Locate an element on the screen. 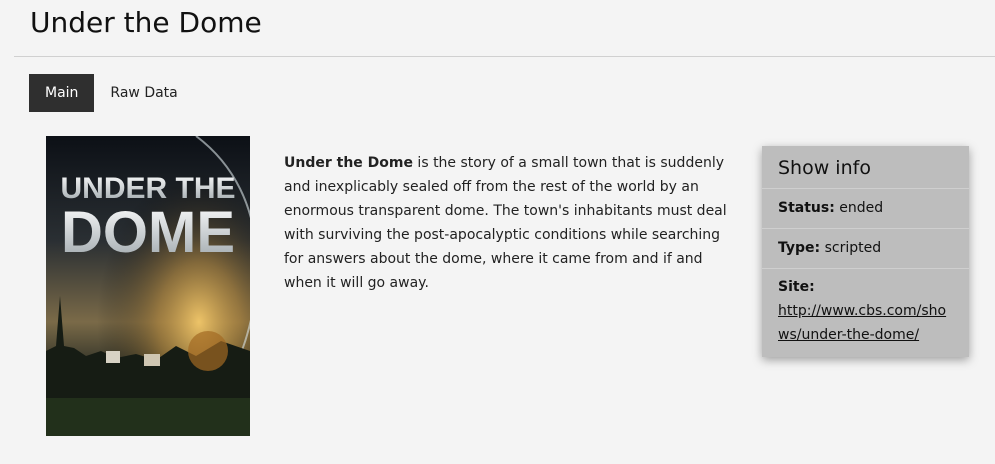 The width and height of the screenshot is (995, 464). summary-show-name: Under the Dome is located at coordinates (348, 163).